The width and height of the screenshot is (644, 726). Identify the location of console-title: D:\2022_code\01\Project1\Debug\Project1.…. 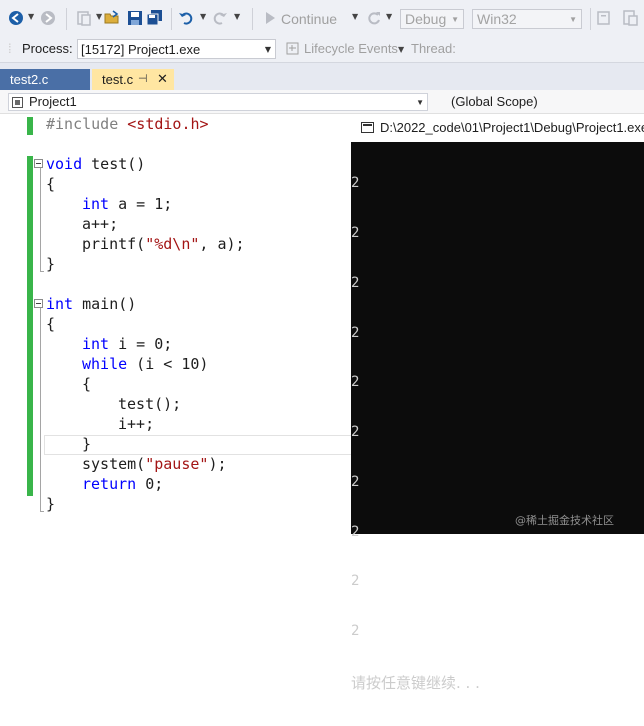
(512, 127).